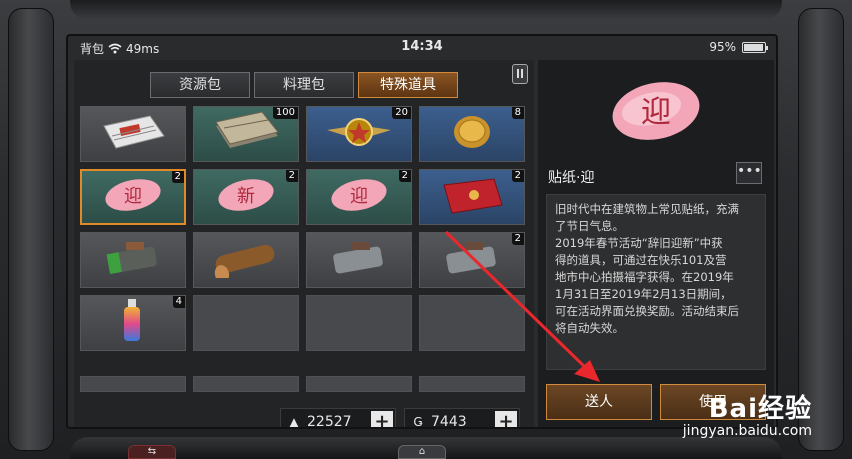  I want to click on item-slot-wood-log, so click(246, 260).